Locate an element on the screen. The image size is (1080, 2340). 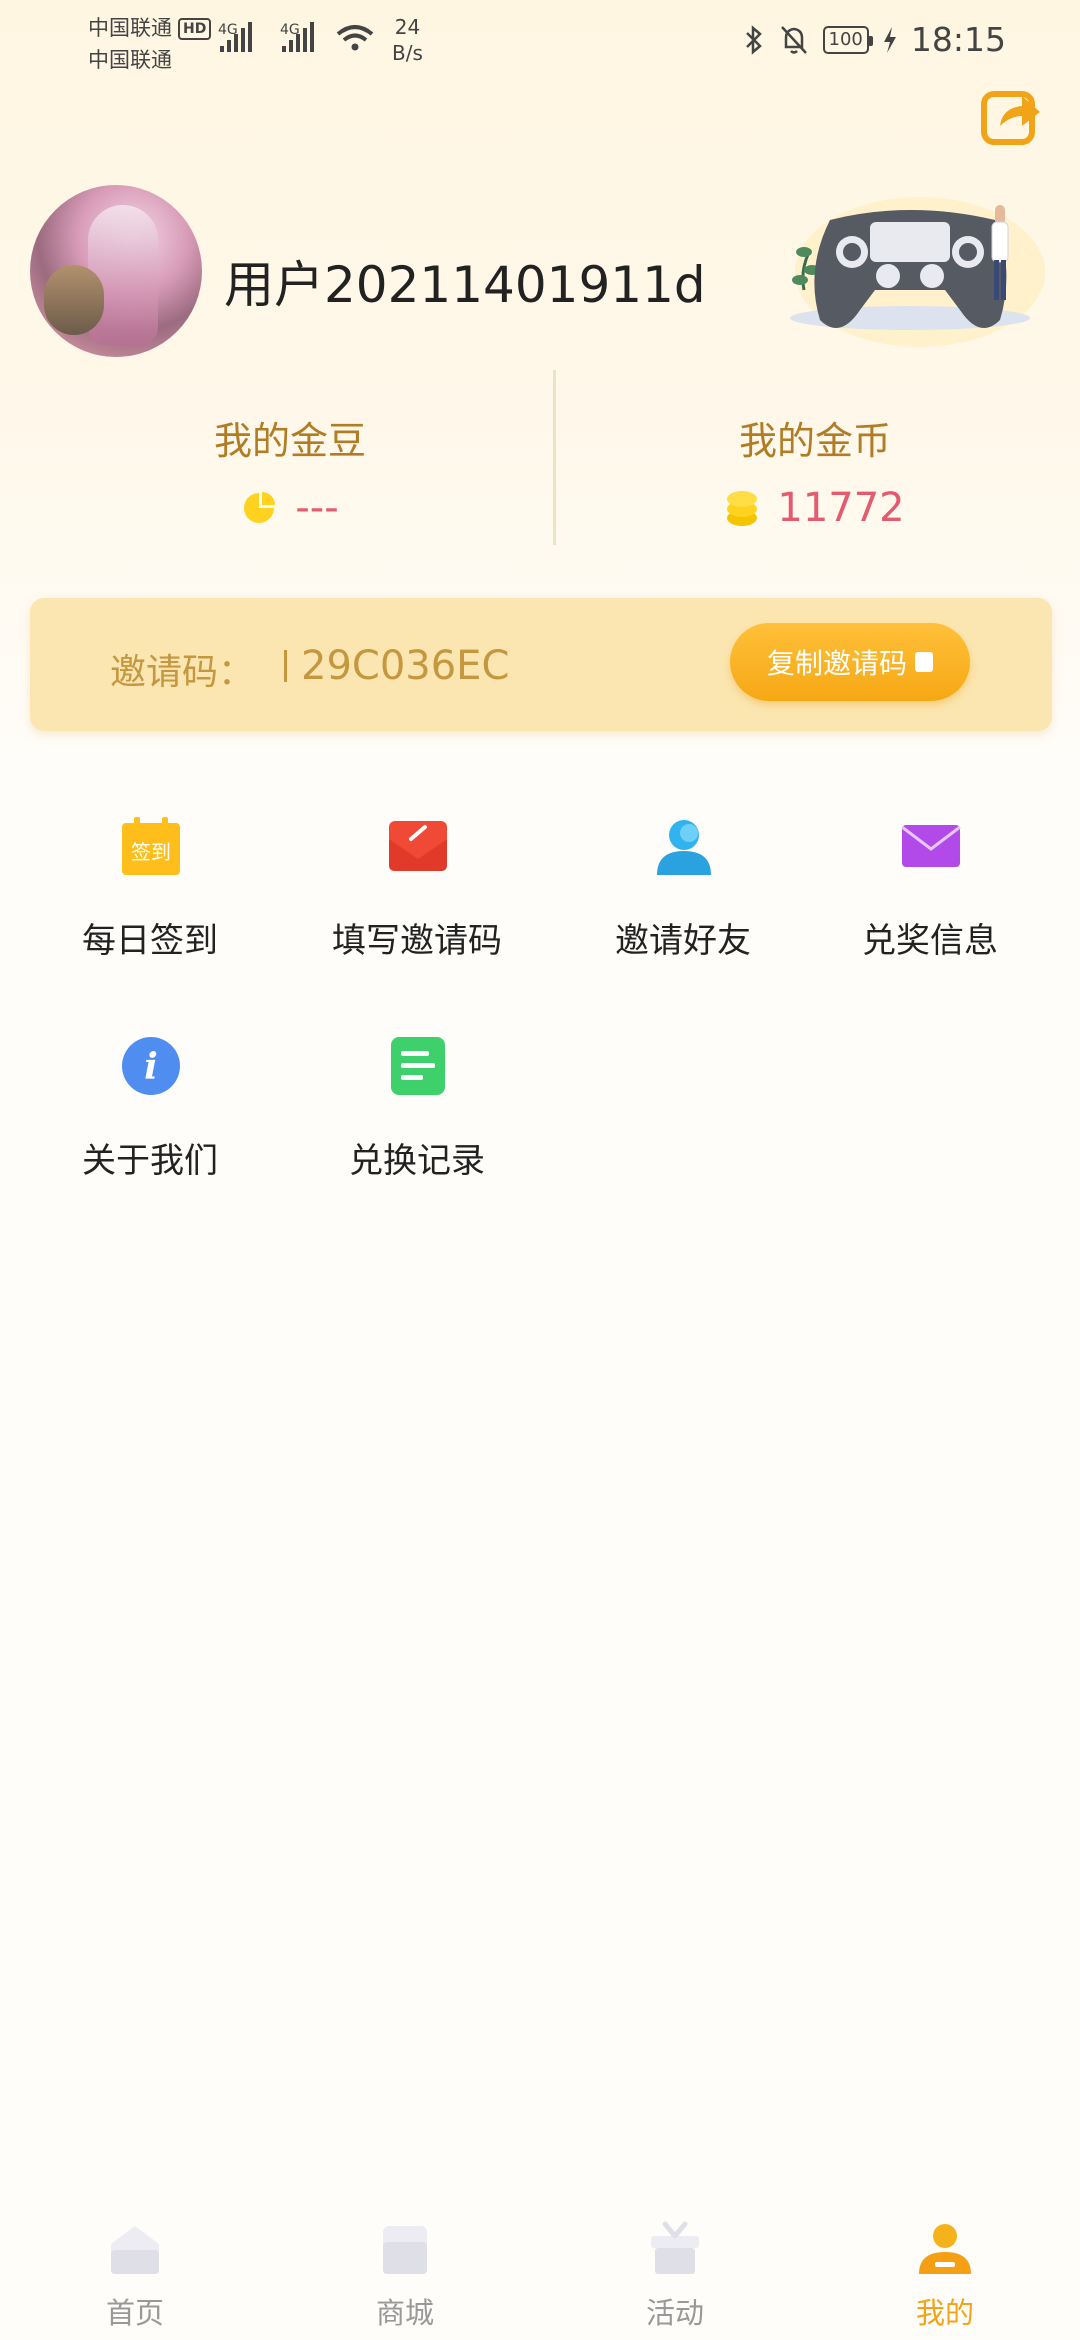
mail-icon is located at coordinates (931, 846).